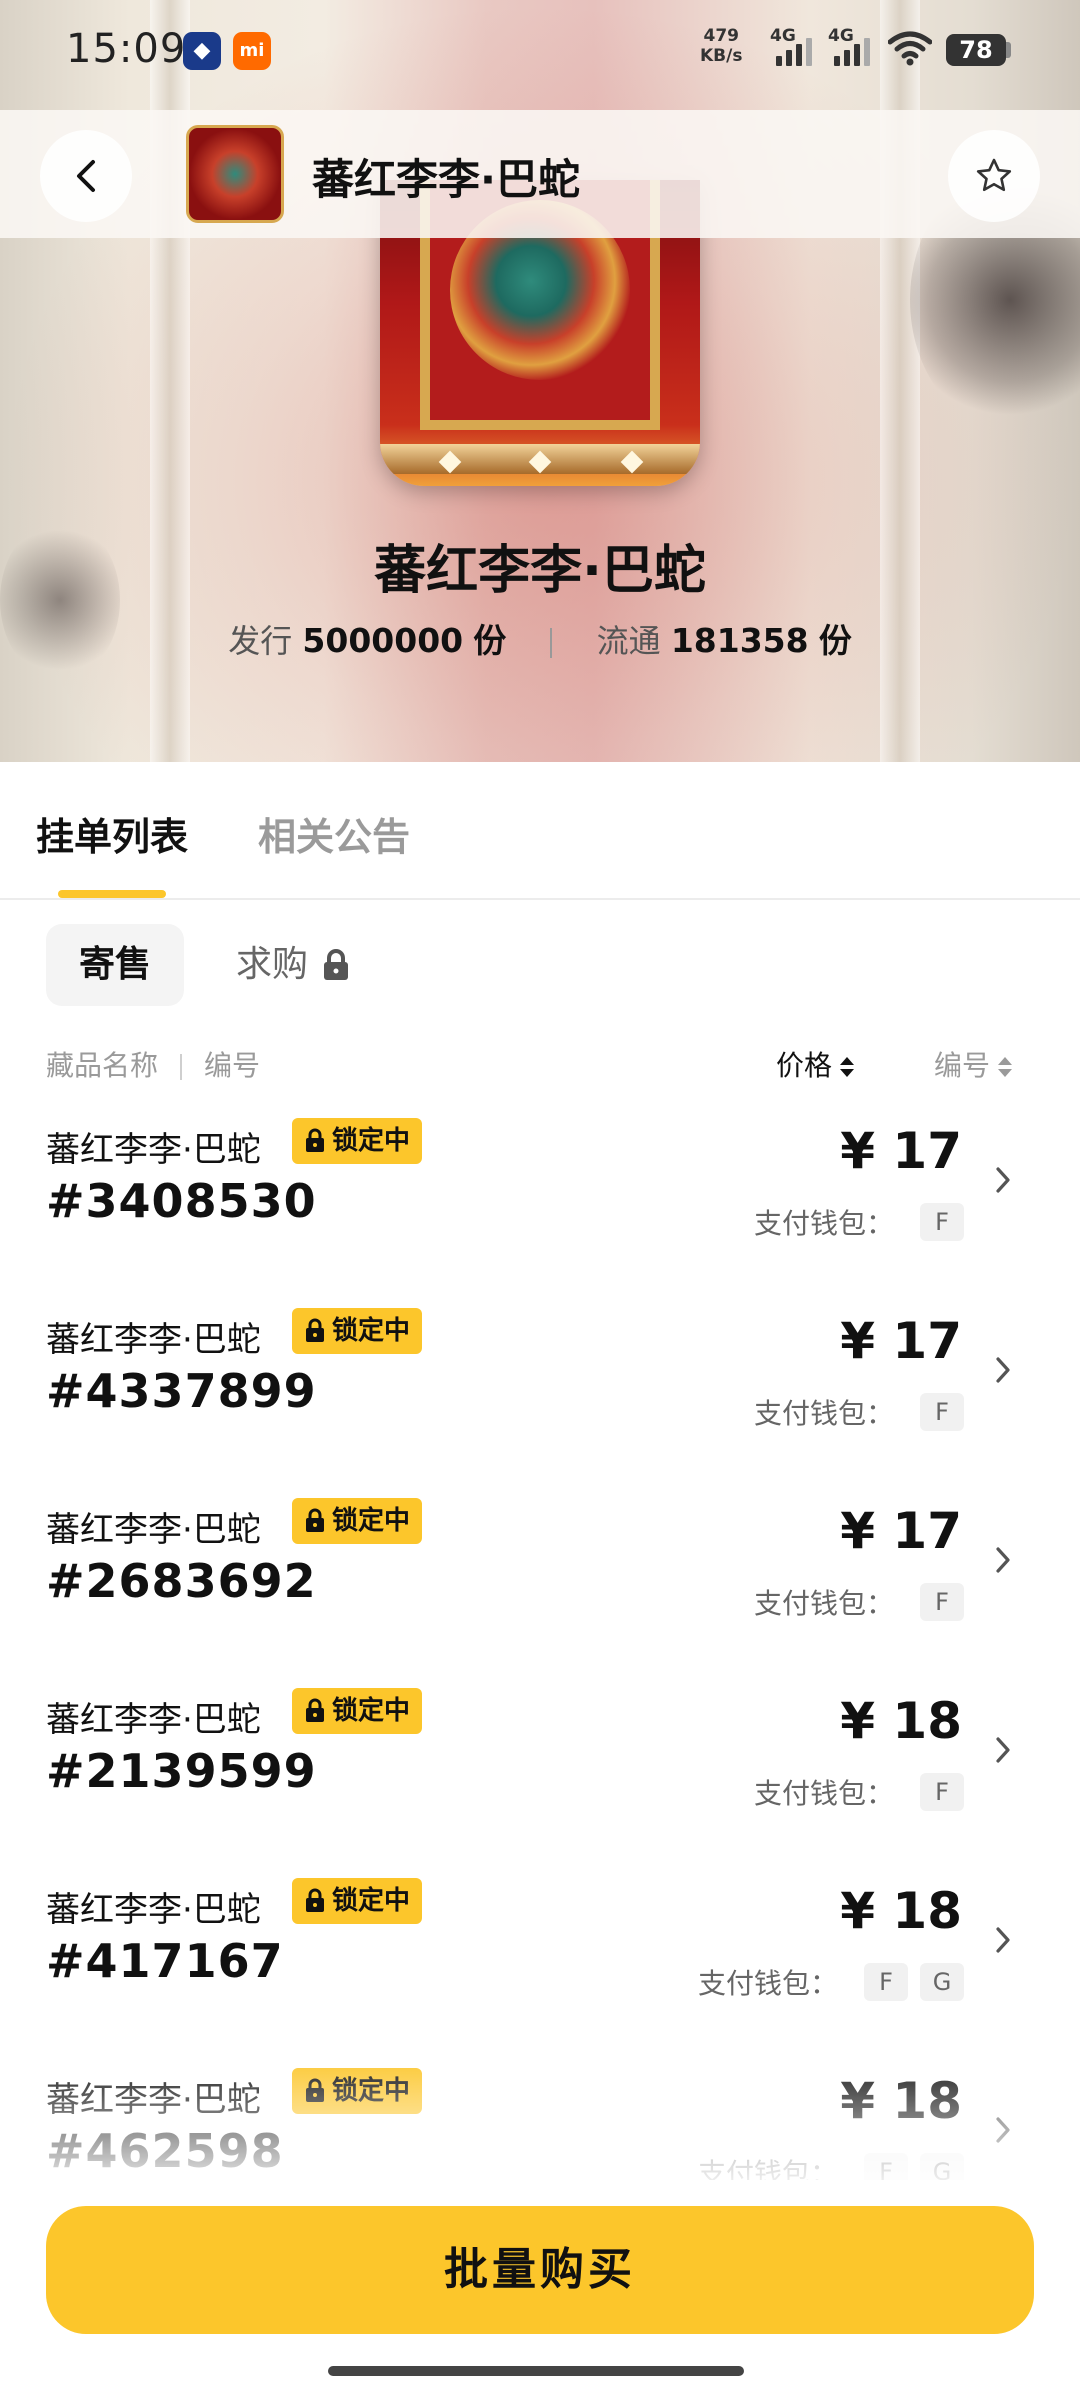  Describe the element at coordinates (446, 179) in the screenshot. I see `header-title: 蕃红李李·巴蛇` at that location.